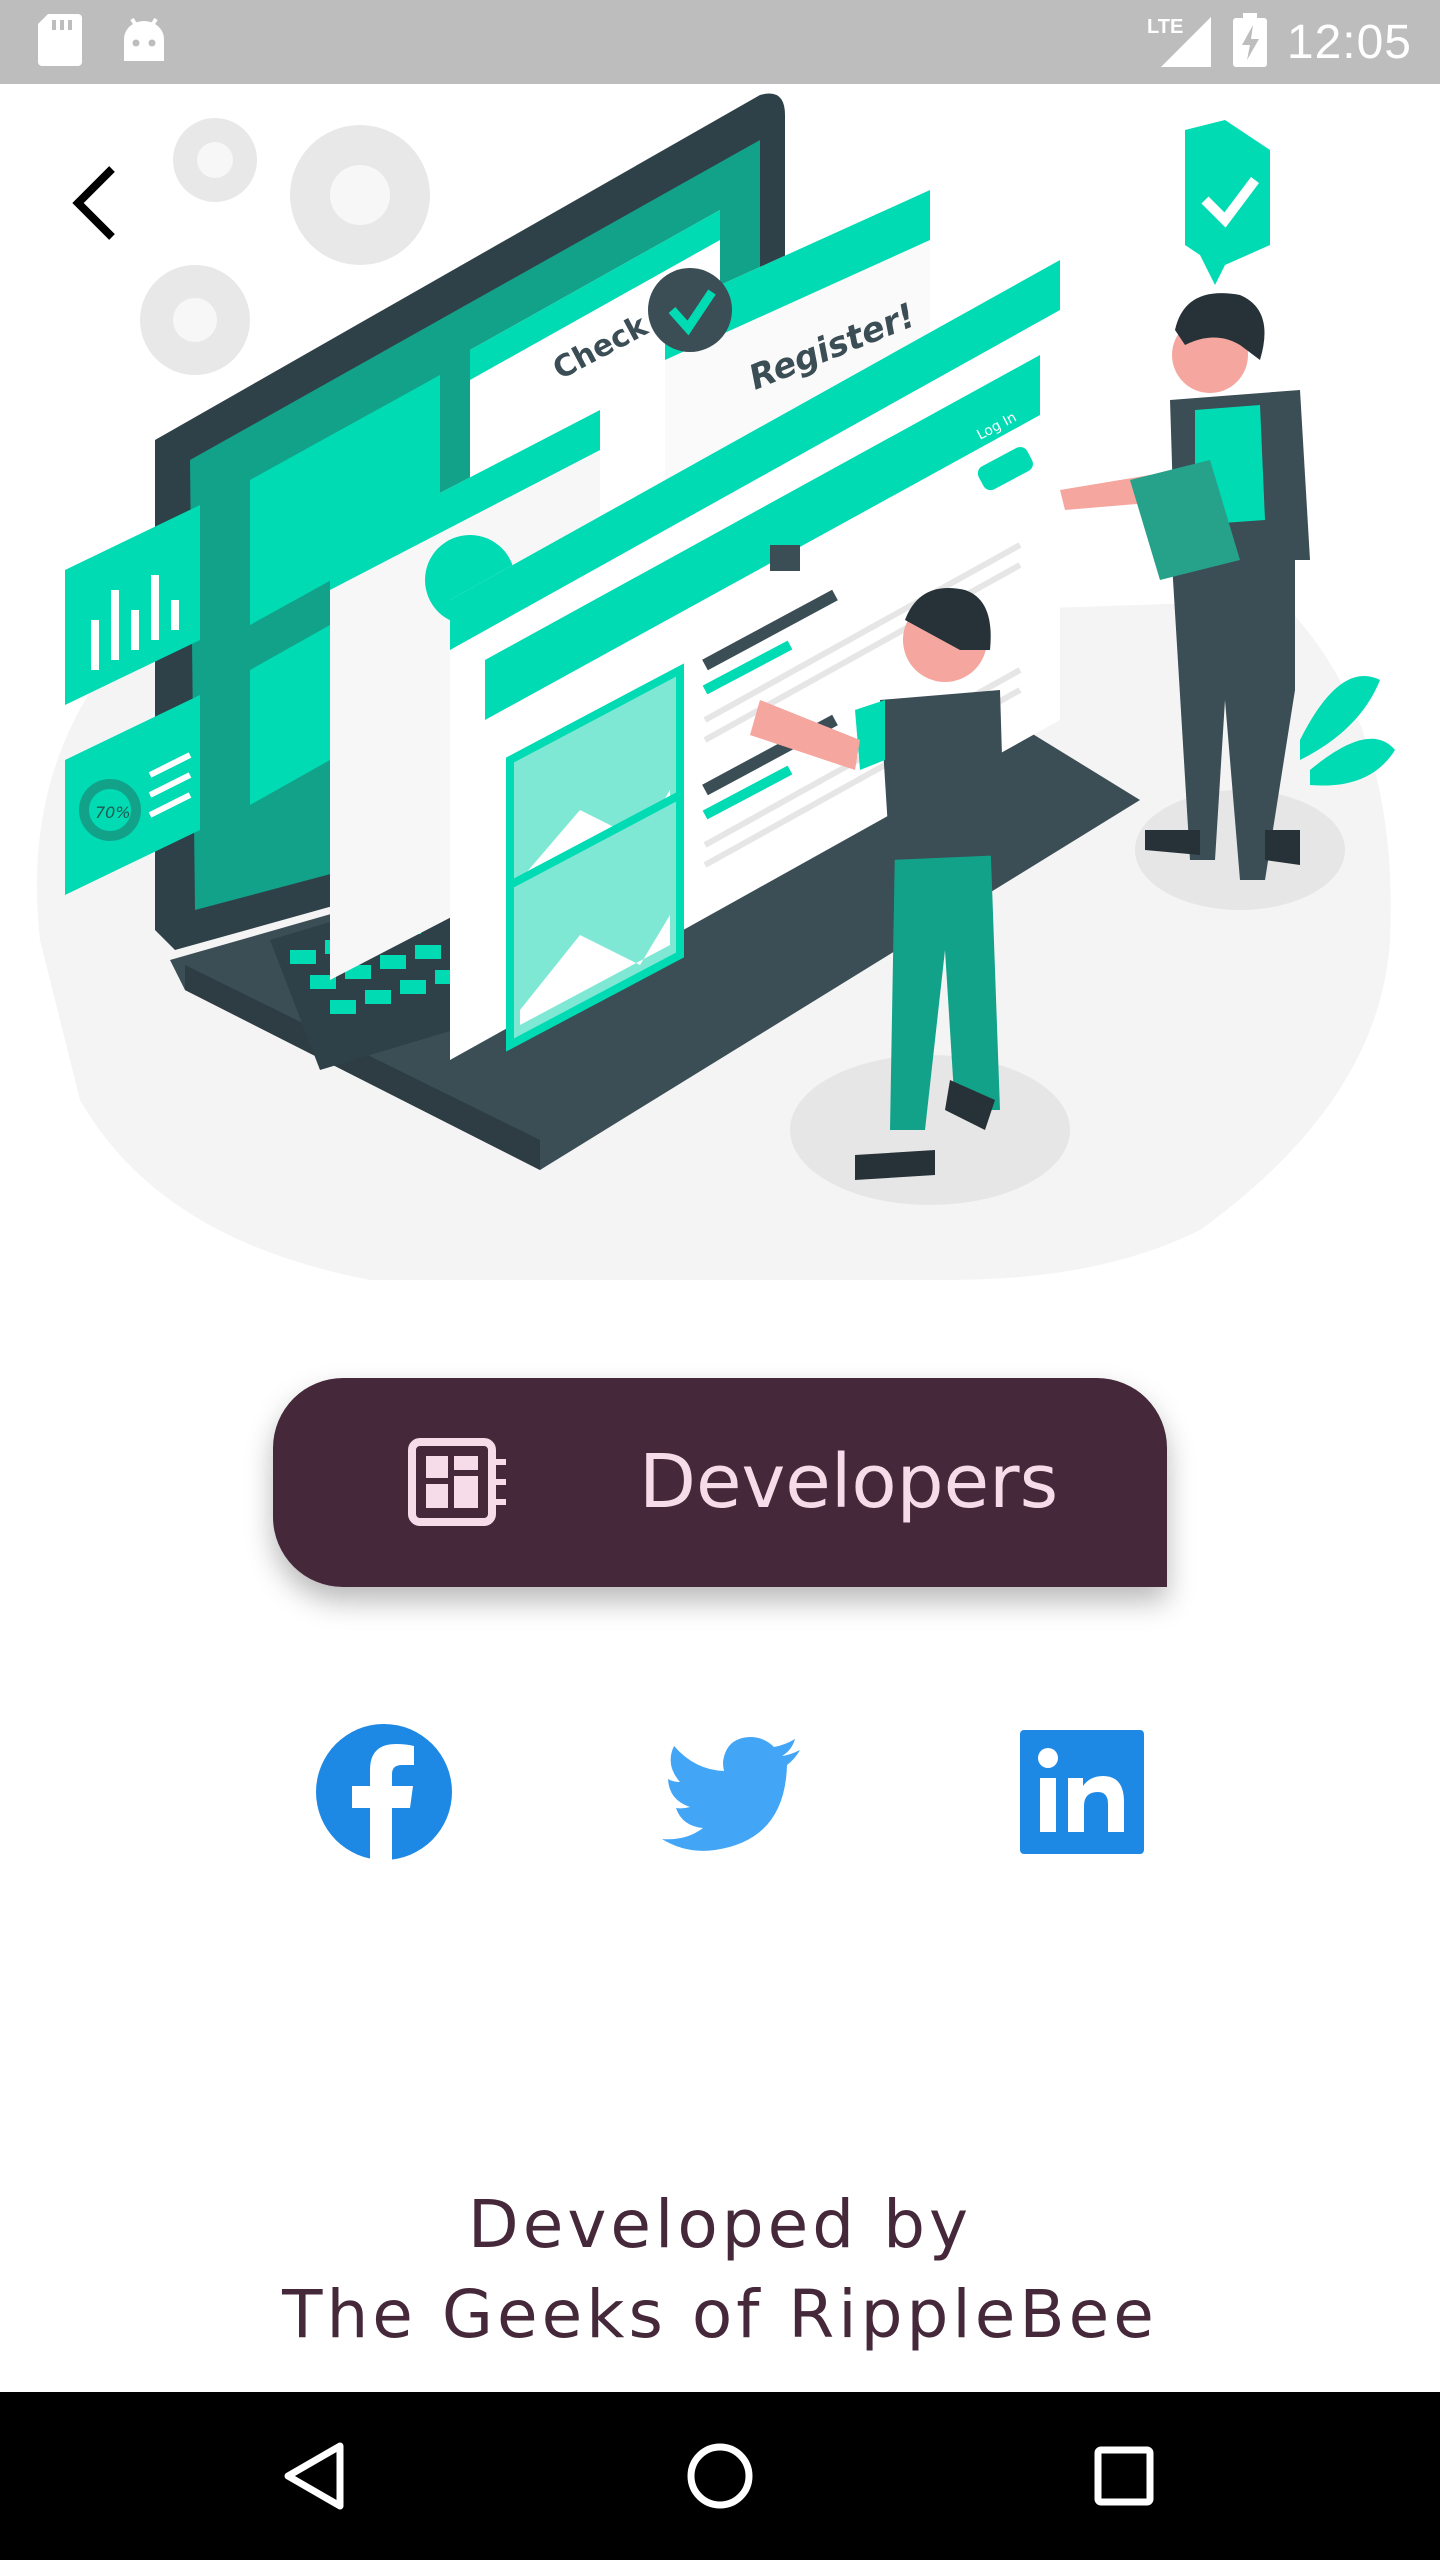 This screenshot has width=1440, height=2560. What do you see at coordinates (102, 42) in the screenshot?
I see `status-left` at bounding box center [102, 42].